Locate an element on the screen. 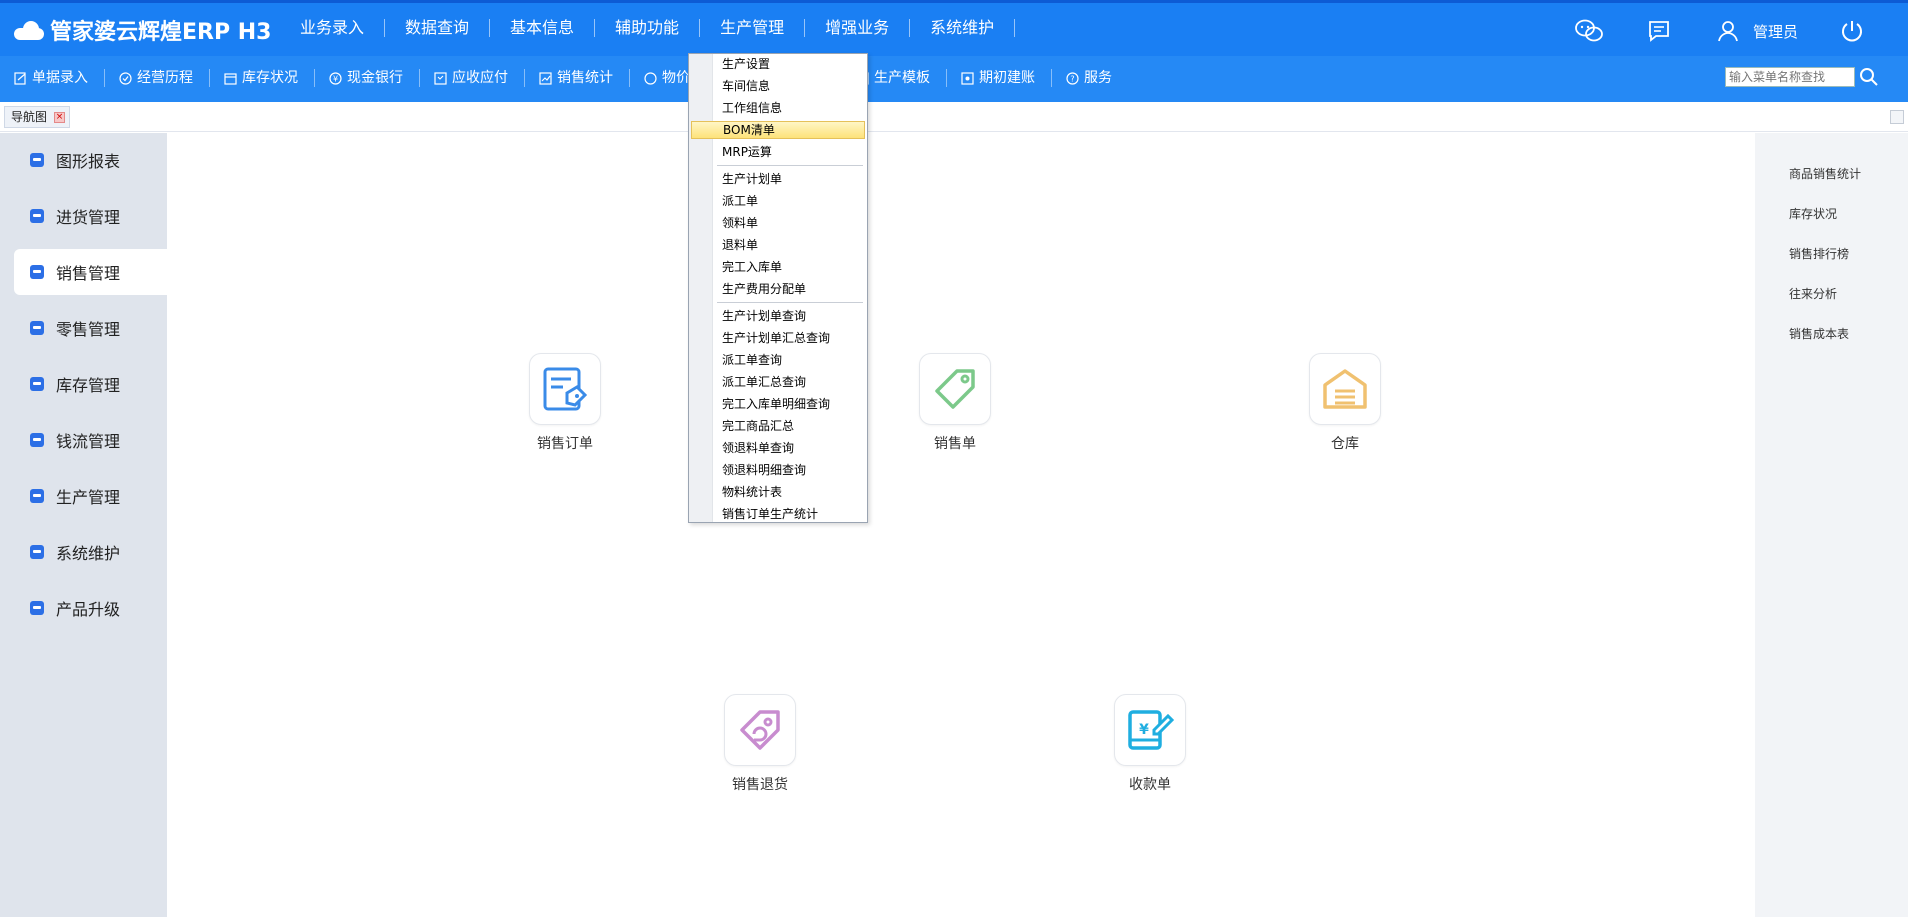 The width and height of the screenshot is (1908, 917). tb-label: 单据录入 is located at coordinates (60, 78).